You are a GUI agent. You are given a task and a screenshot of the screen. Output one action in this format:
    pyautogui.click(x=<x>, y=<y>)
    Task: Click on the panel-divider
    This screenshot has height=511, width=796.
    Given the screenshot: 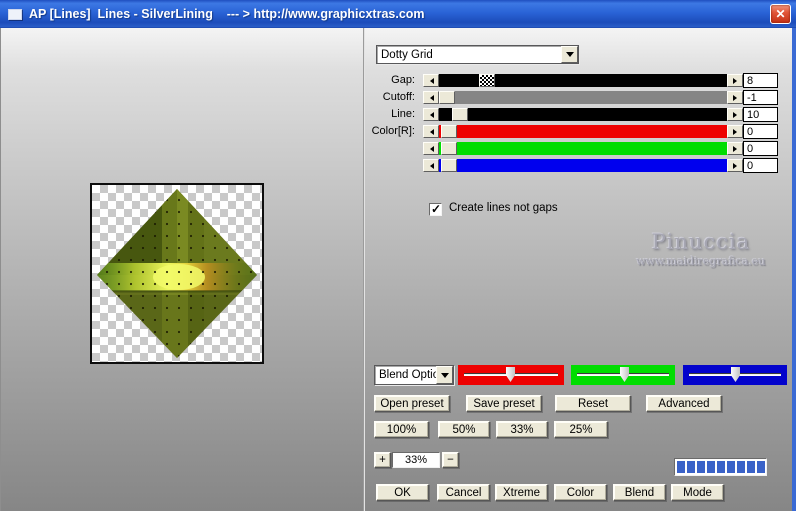 What is the action you would take?
    pyautogui.click(x=363, y=269)
    